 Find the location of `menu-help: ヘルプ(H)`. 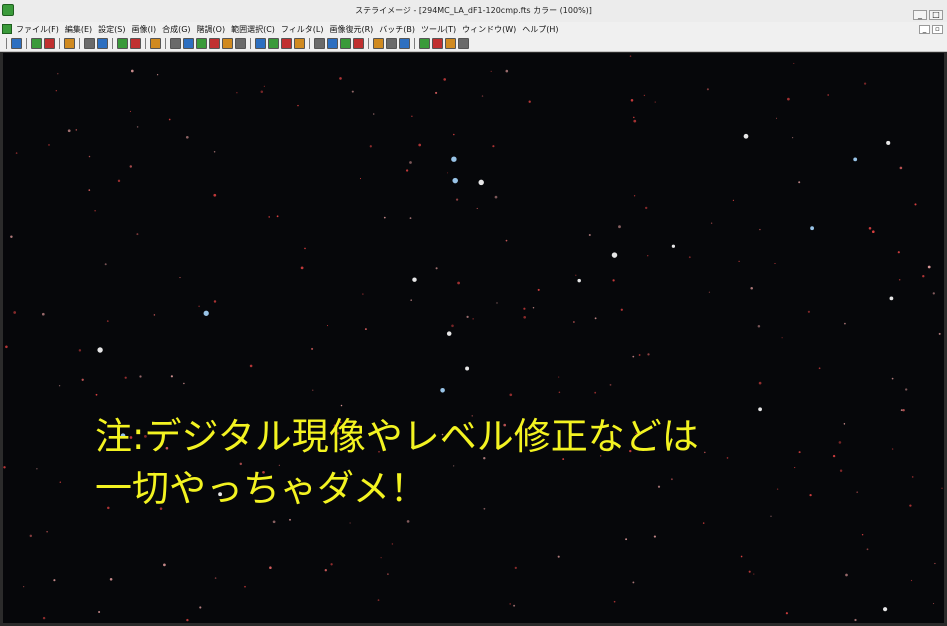

menu-help: ヘルプ(H) is located at coordinates (540, 29).